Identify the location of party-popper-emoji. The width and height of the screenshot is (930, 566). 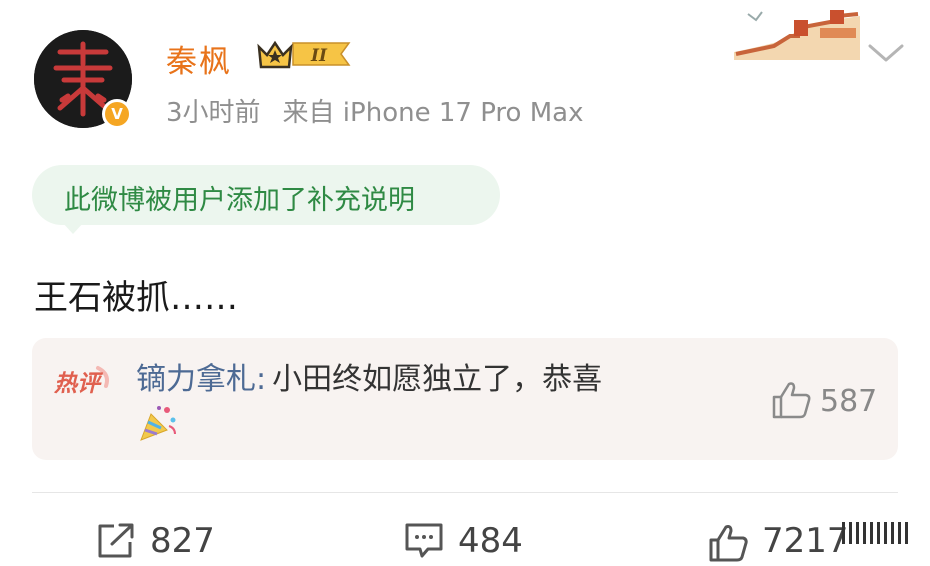
(158, 423).